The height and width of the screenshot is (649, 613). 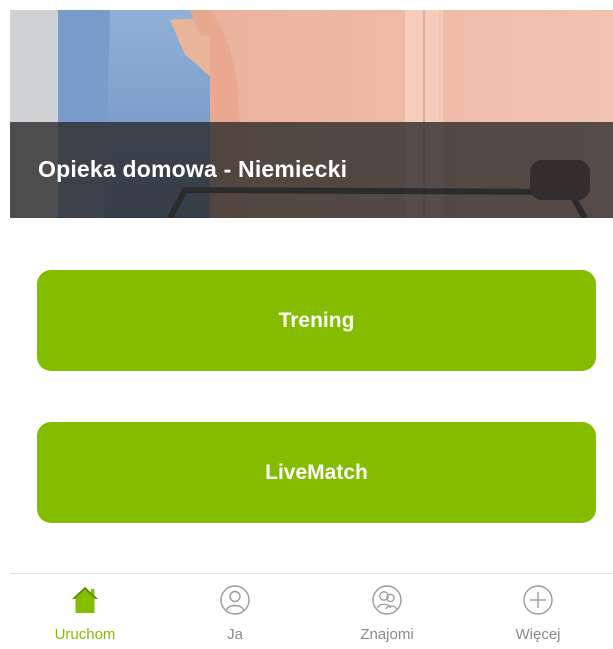 I want to click on nav-item-friends: Znajomi, so click(x=387, y=611).